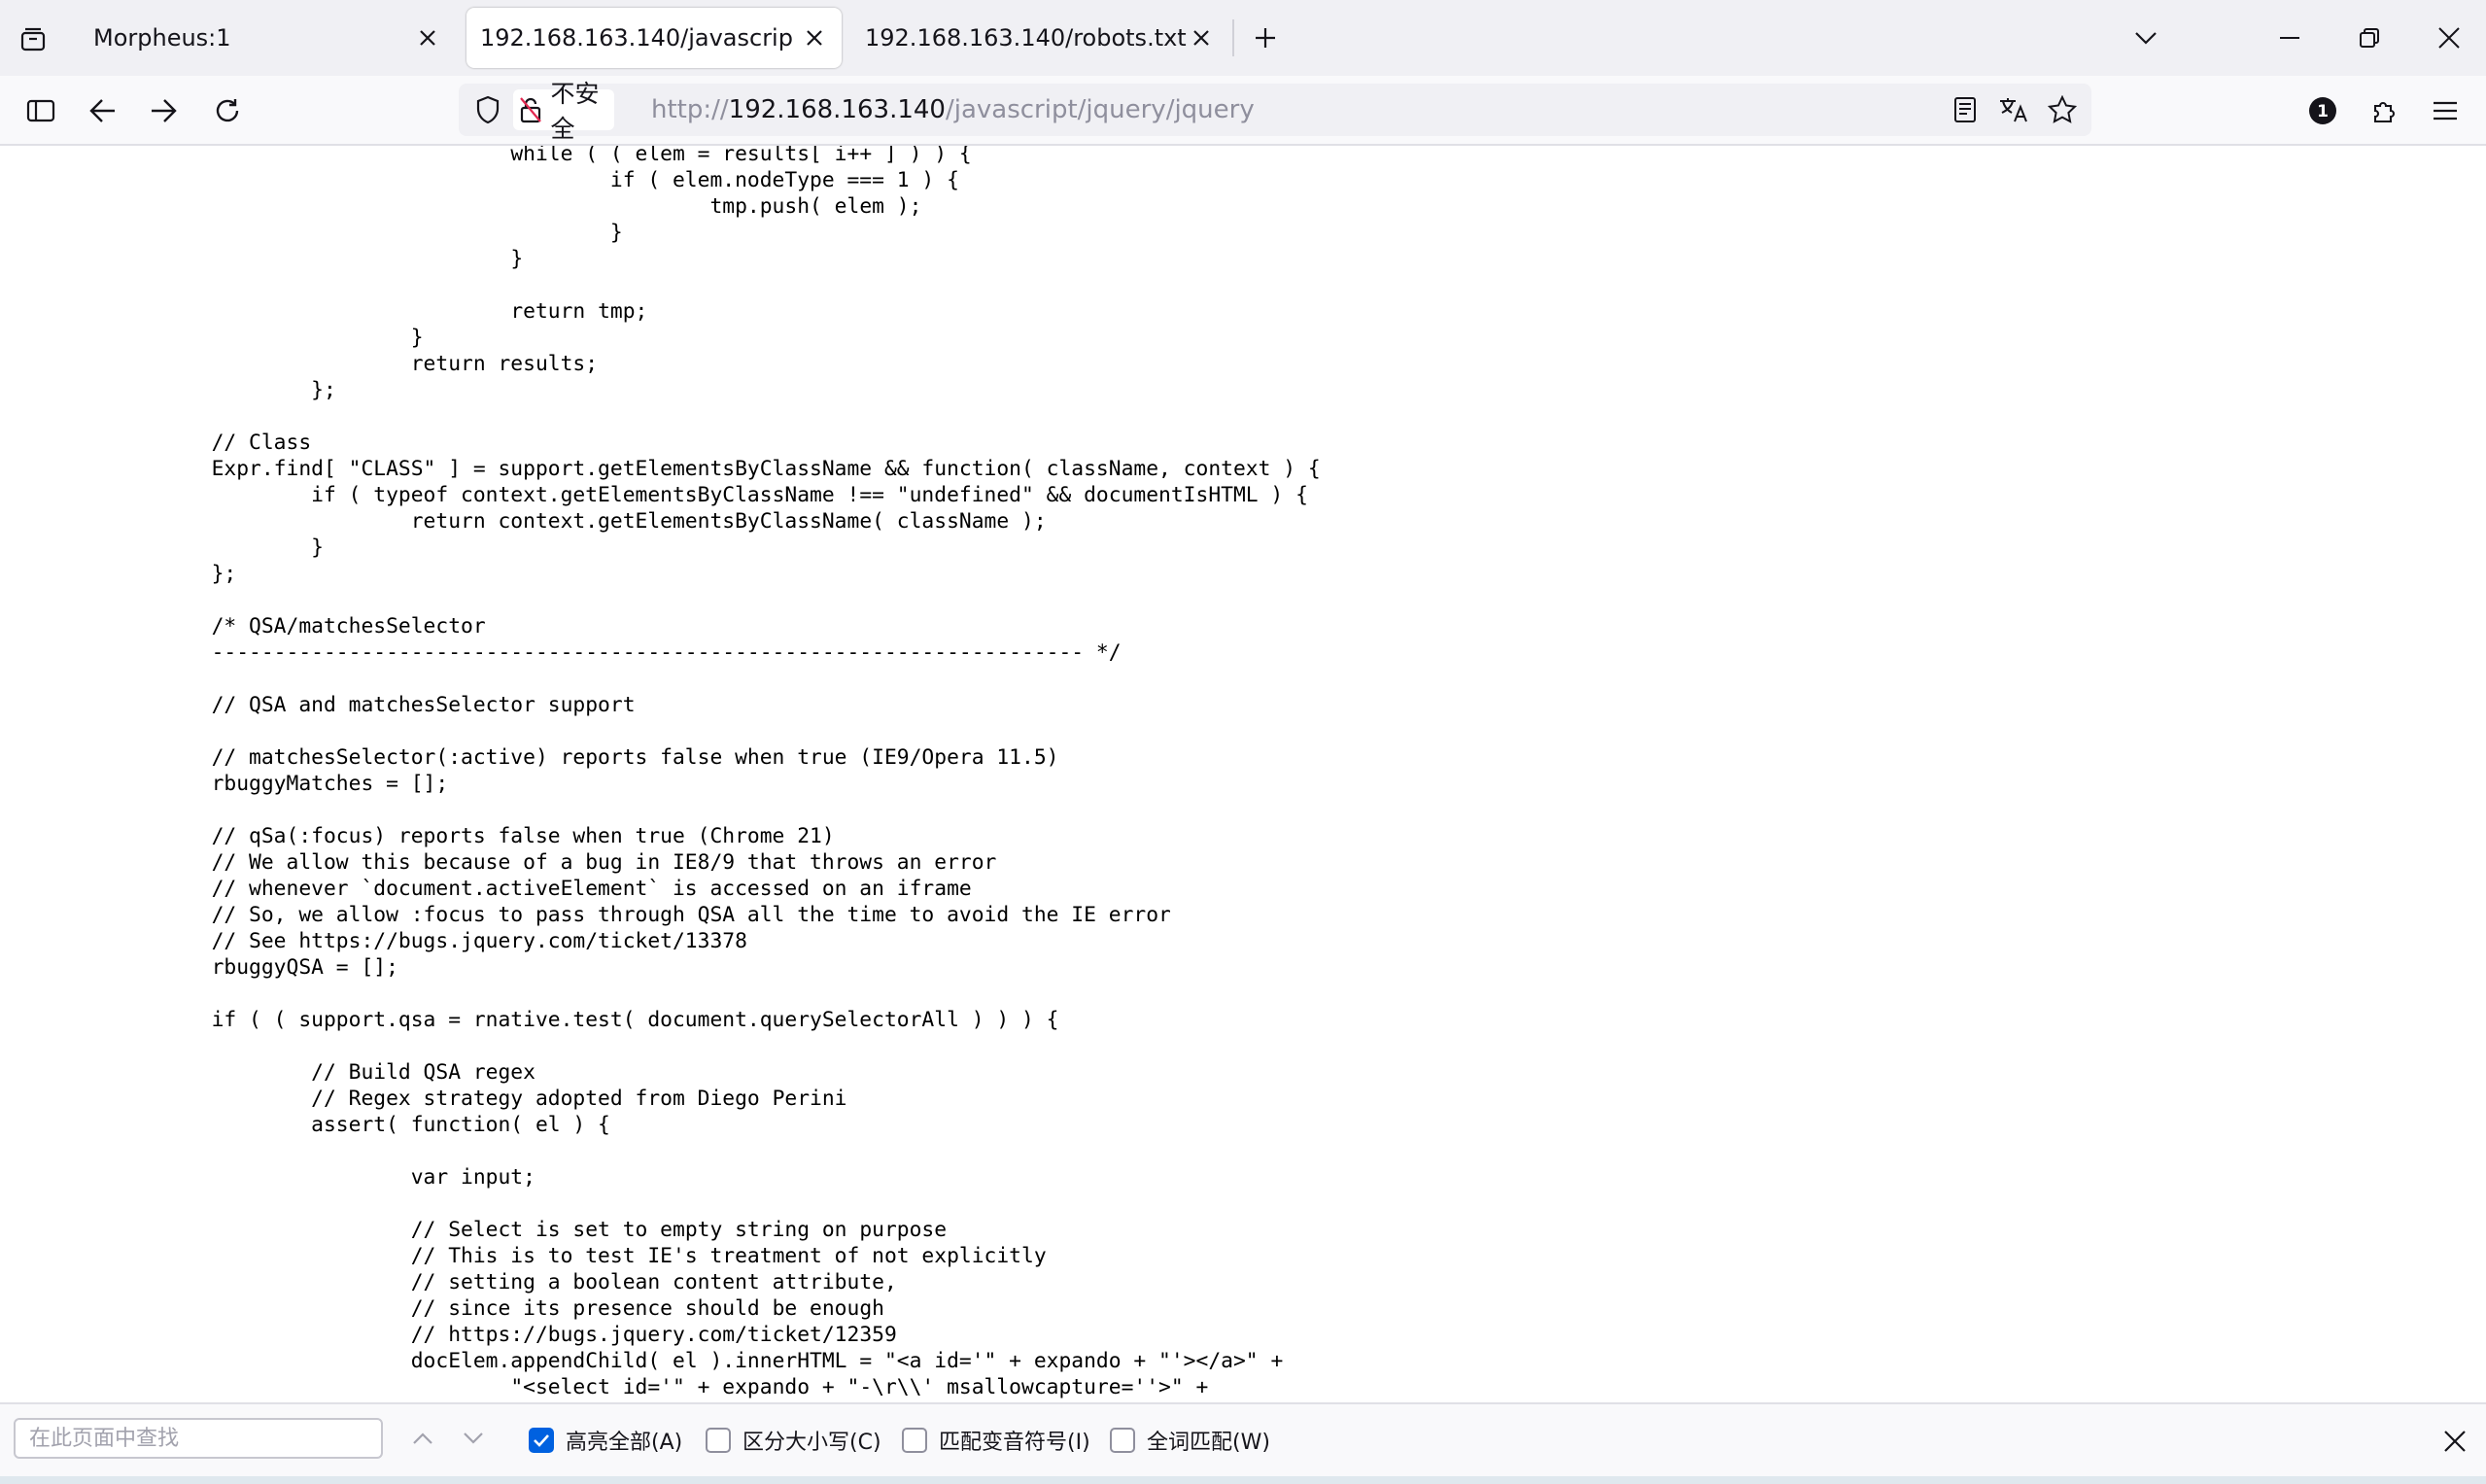 This screenshot has height=1484, width=2486. I want to click on match-diacritics-option: 匹配变音符号(I), so click(996, 1440).